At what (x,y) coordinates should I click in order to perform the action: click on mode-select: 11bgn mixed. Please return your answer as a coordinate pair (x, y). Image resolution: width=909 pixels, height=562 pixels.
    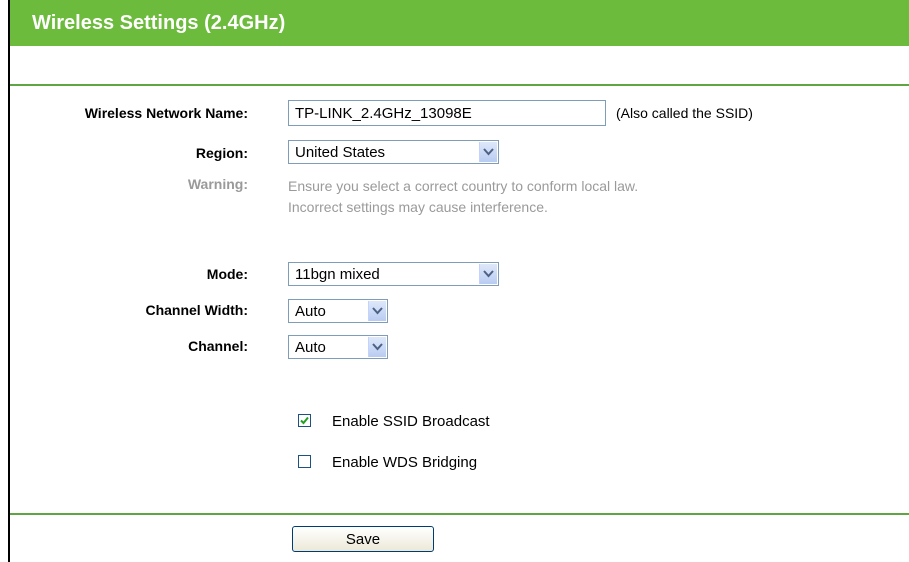
    Looking at the image, I should click on (393, 274).